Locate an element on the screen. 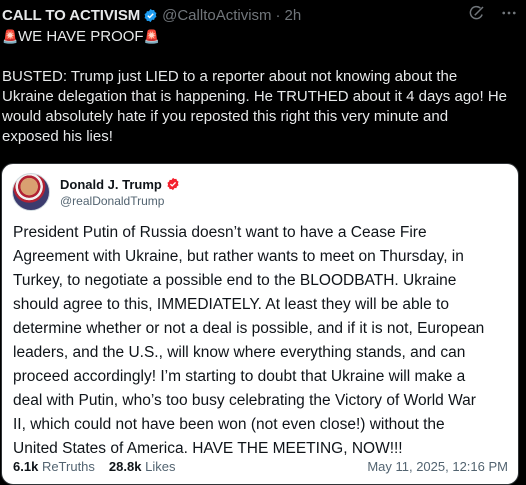  post-timestamp: 2h is located at coordinates (293, 15).